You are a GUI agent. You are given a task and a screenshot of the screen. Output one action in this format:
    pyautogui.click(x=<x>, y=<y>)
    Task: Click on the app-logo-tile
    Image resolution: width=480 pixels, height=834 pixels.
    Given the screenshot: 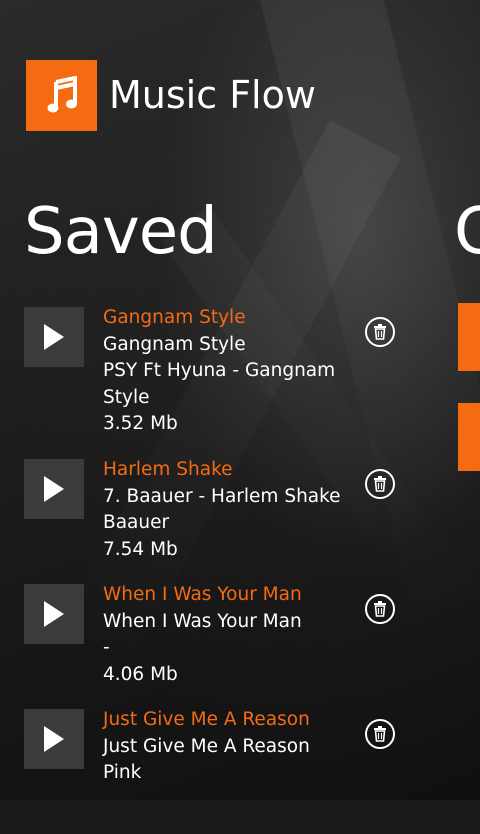 What is the action you would take?
    pyautogui.click(x=61, y=95)
    